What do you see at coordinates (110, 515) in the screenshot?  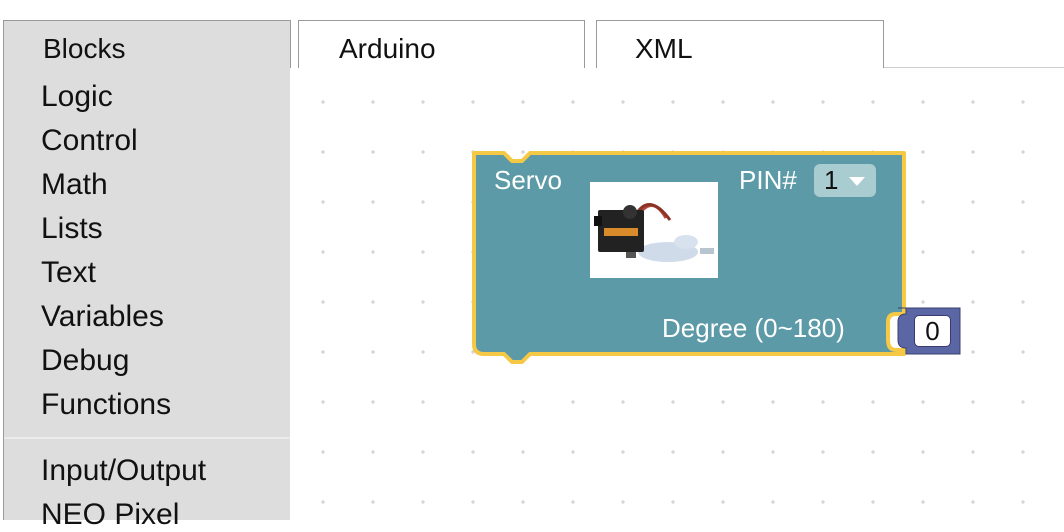 I see `category-neo-pixel: NEO Pixel` at bounding box center [110, 515].